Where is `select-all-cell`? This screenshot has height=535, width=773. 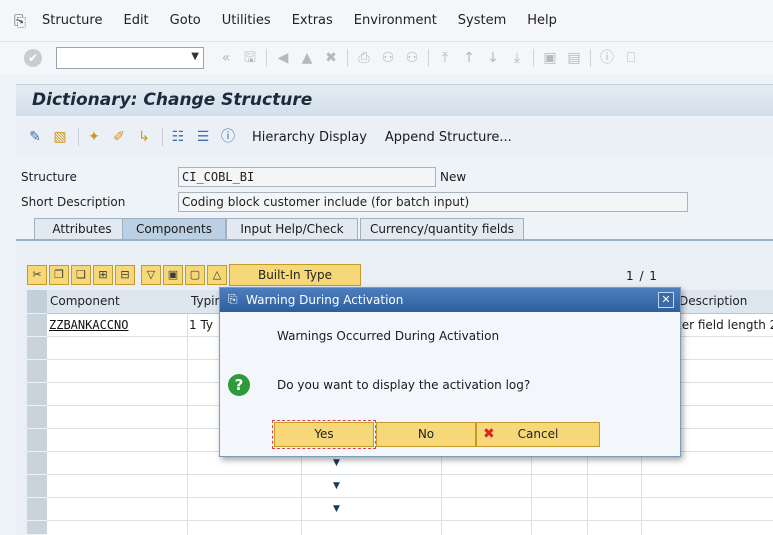 select-all-cell is located at coordinates (37, 302).